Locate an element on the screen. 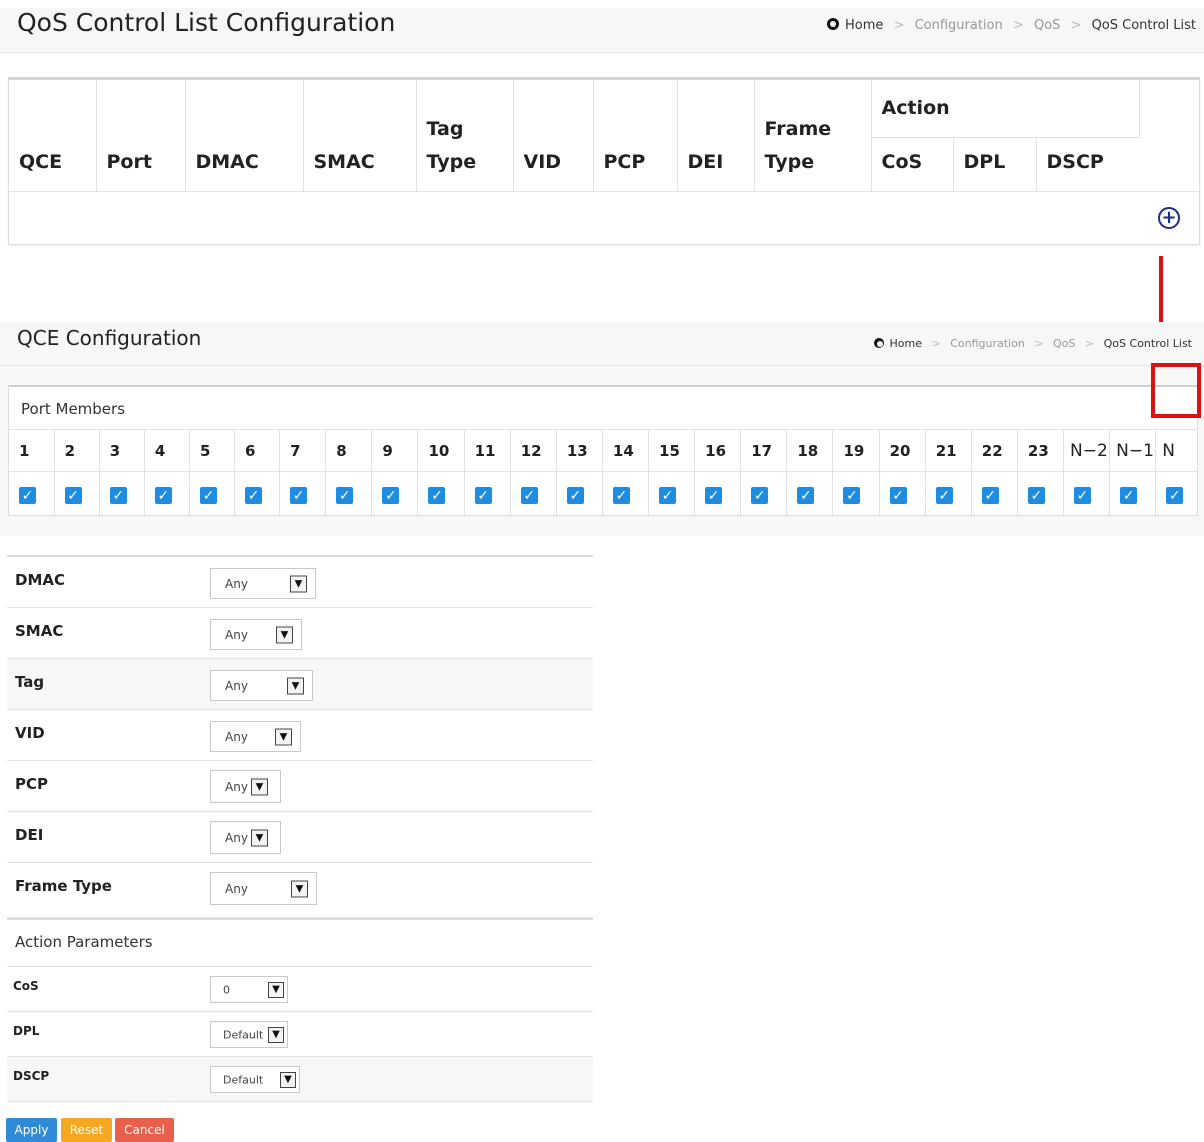 The image size is (1204, 1142). col-dmac: DMAC is located at coordinates (244, 136).